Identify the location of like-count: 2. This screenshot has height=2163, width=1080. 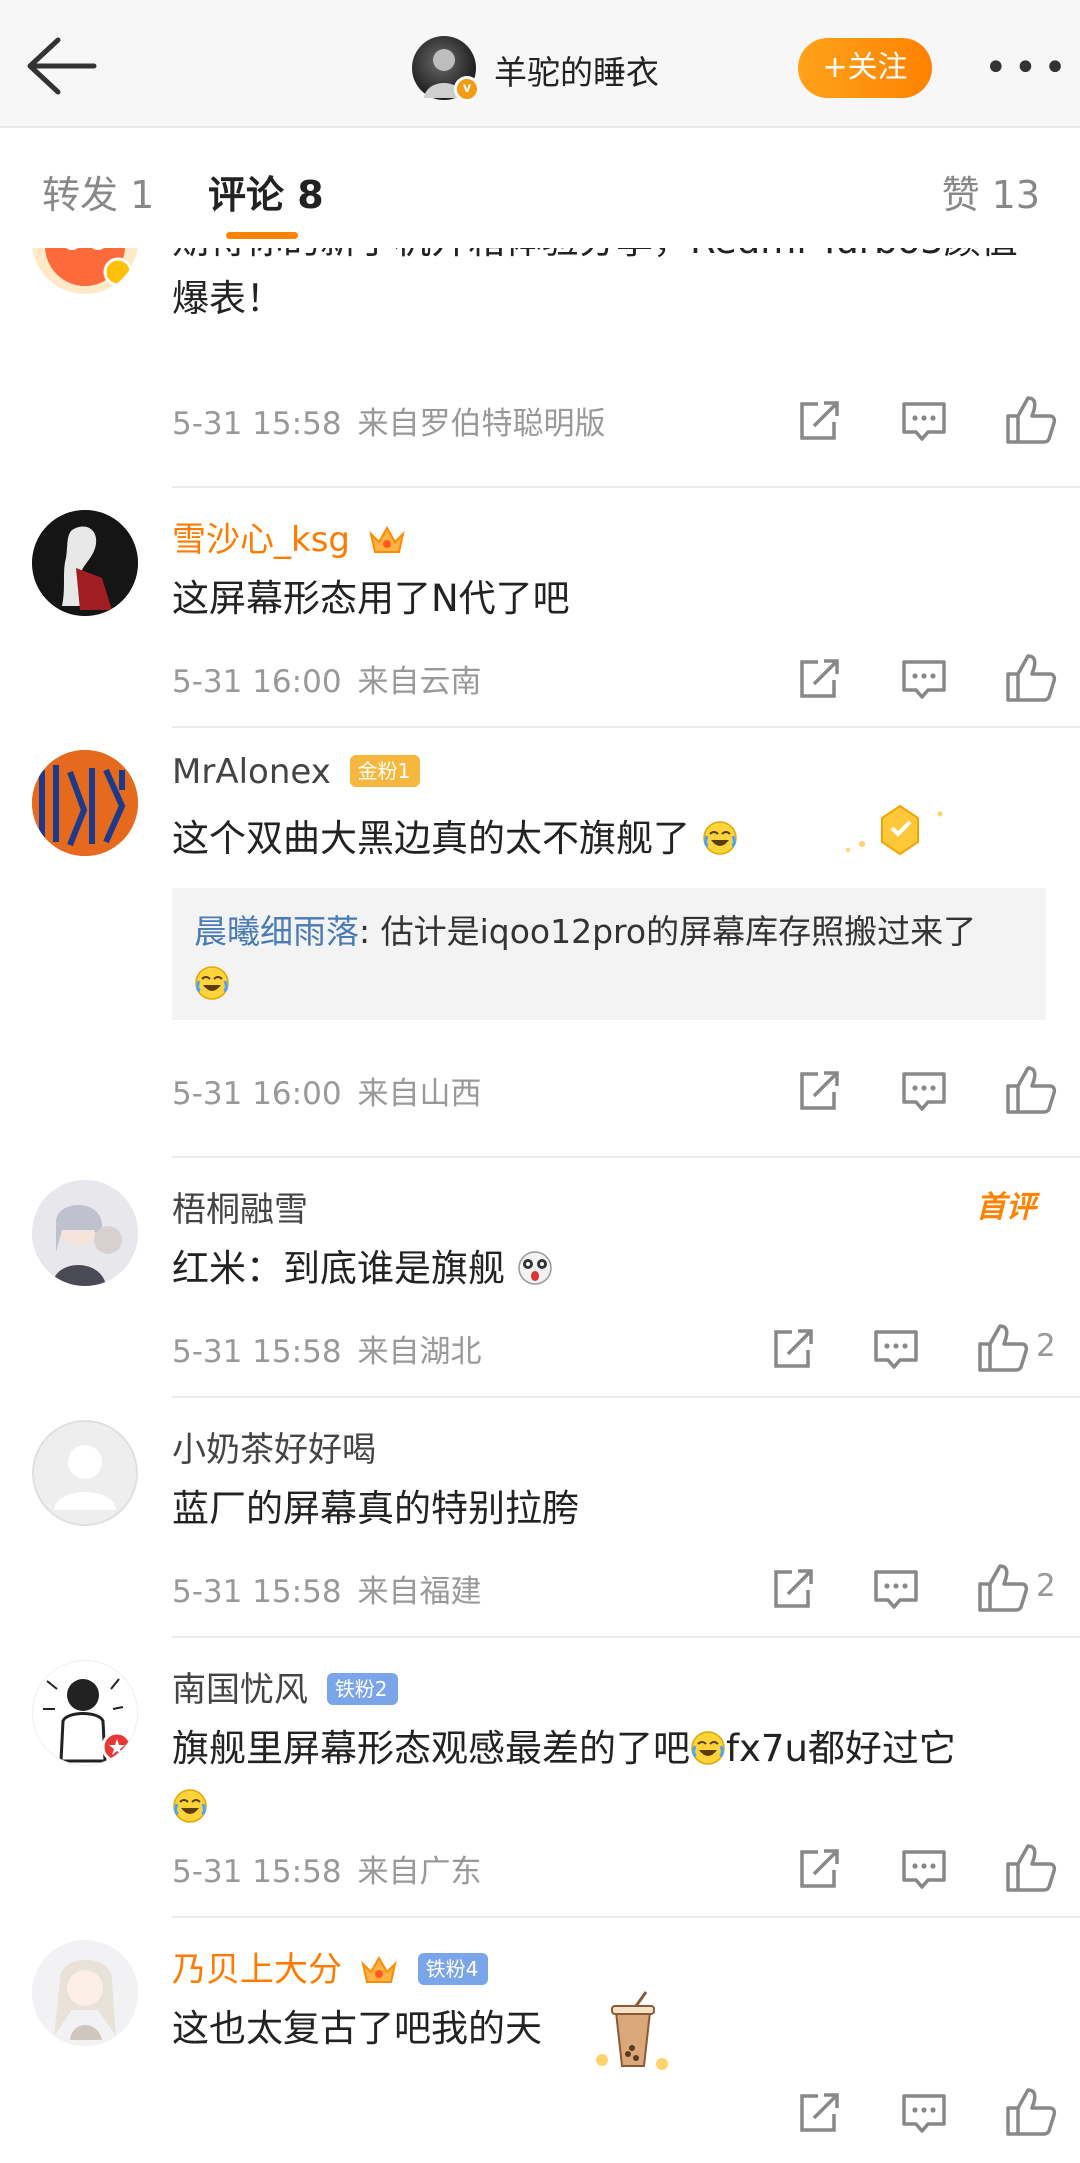
(1046, 1346).